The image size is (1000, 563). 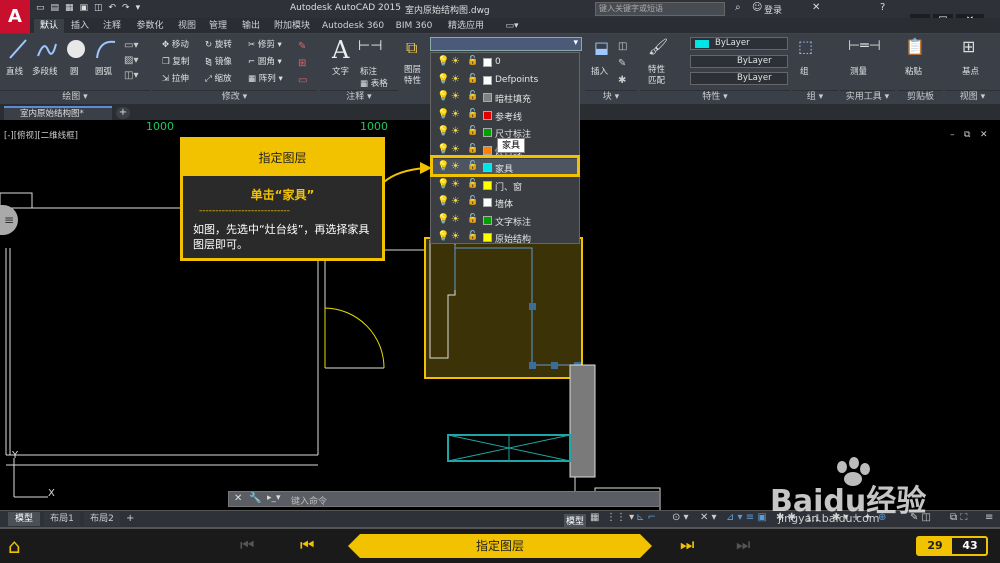 I want to click on paste-label: 粘贴, so click(x=913, y=71).